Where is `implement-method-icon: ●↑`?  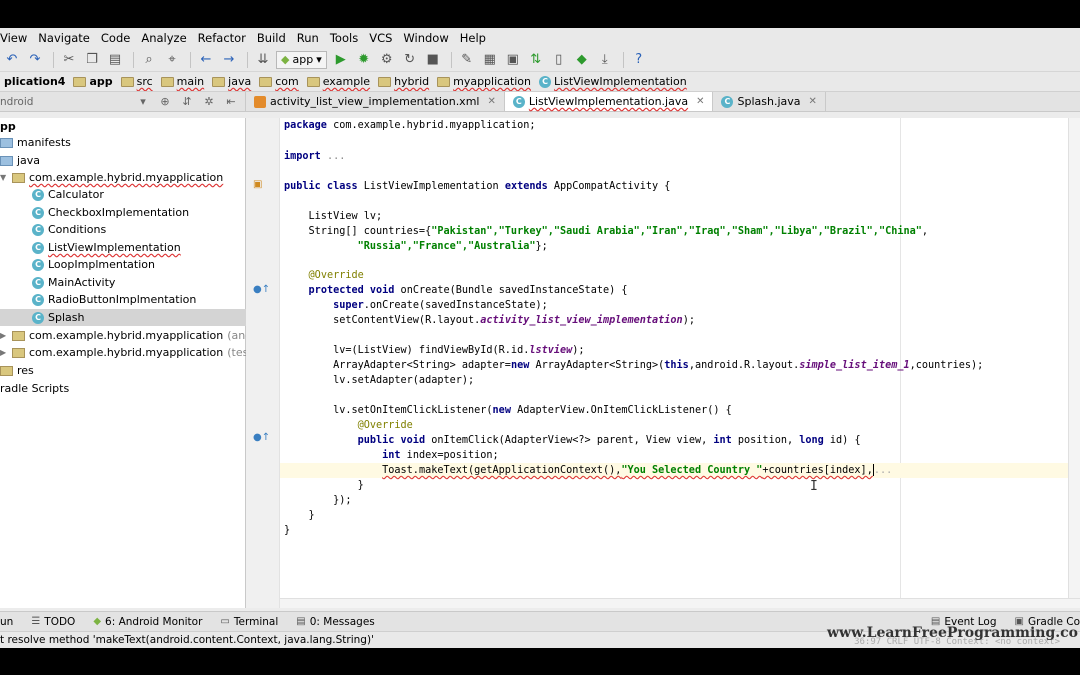 implement-method-icon: ●↑ is located at coordinates (261, 437).